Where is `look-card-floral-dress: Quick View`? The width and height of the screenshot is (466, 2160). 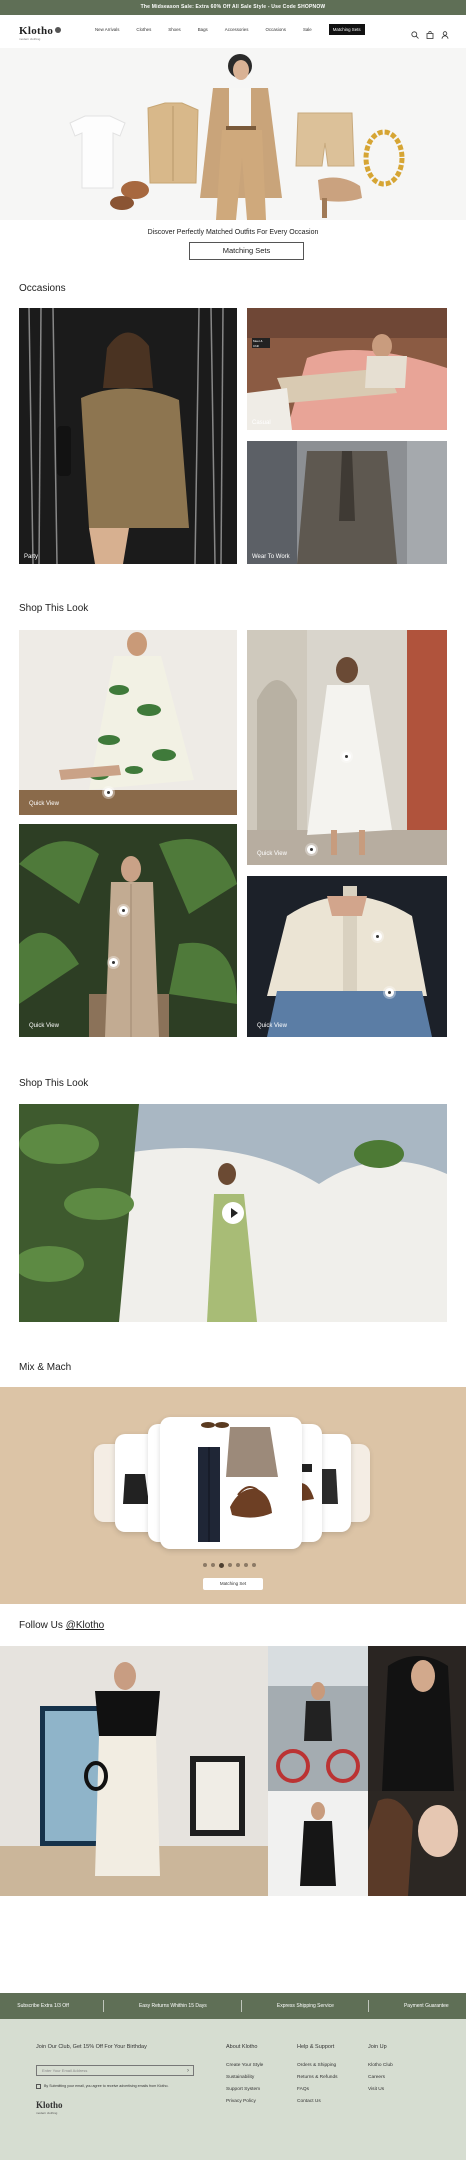
look-card-floral-dress: Quick View is located at coordinates (128, 722).